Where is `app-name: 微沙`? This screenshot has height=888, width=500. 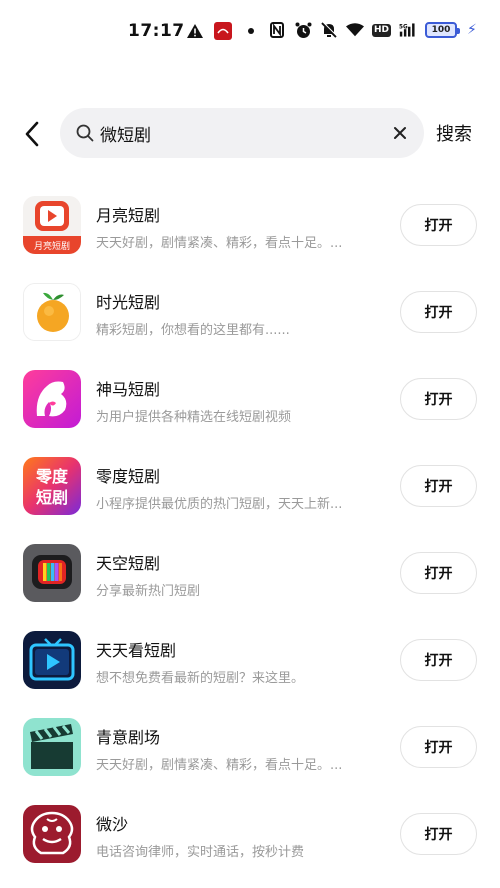
app-name: 微沙 is located at coordinates (112, 824).